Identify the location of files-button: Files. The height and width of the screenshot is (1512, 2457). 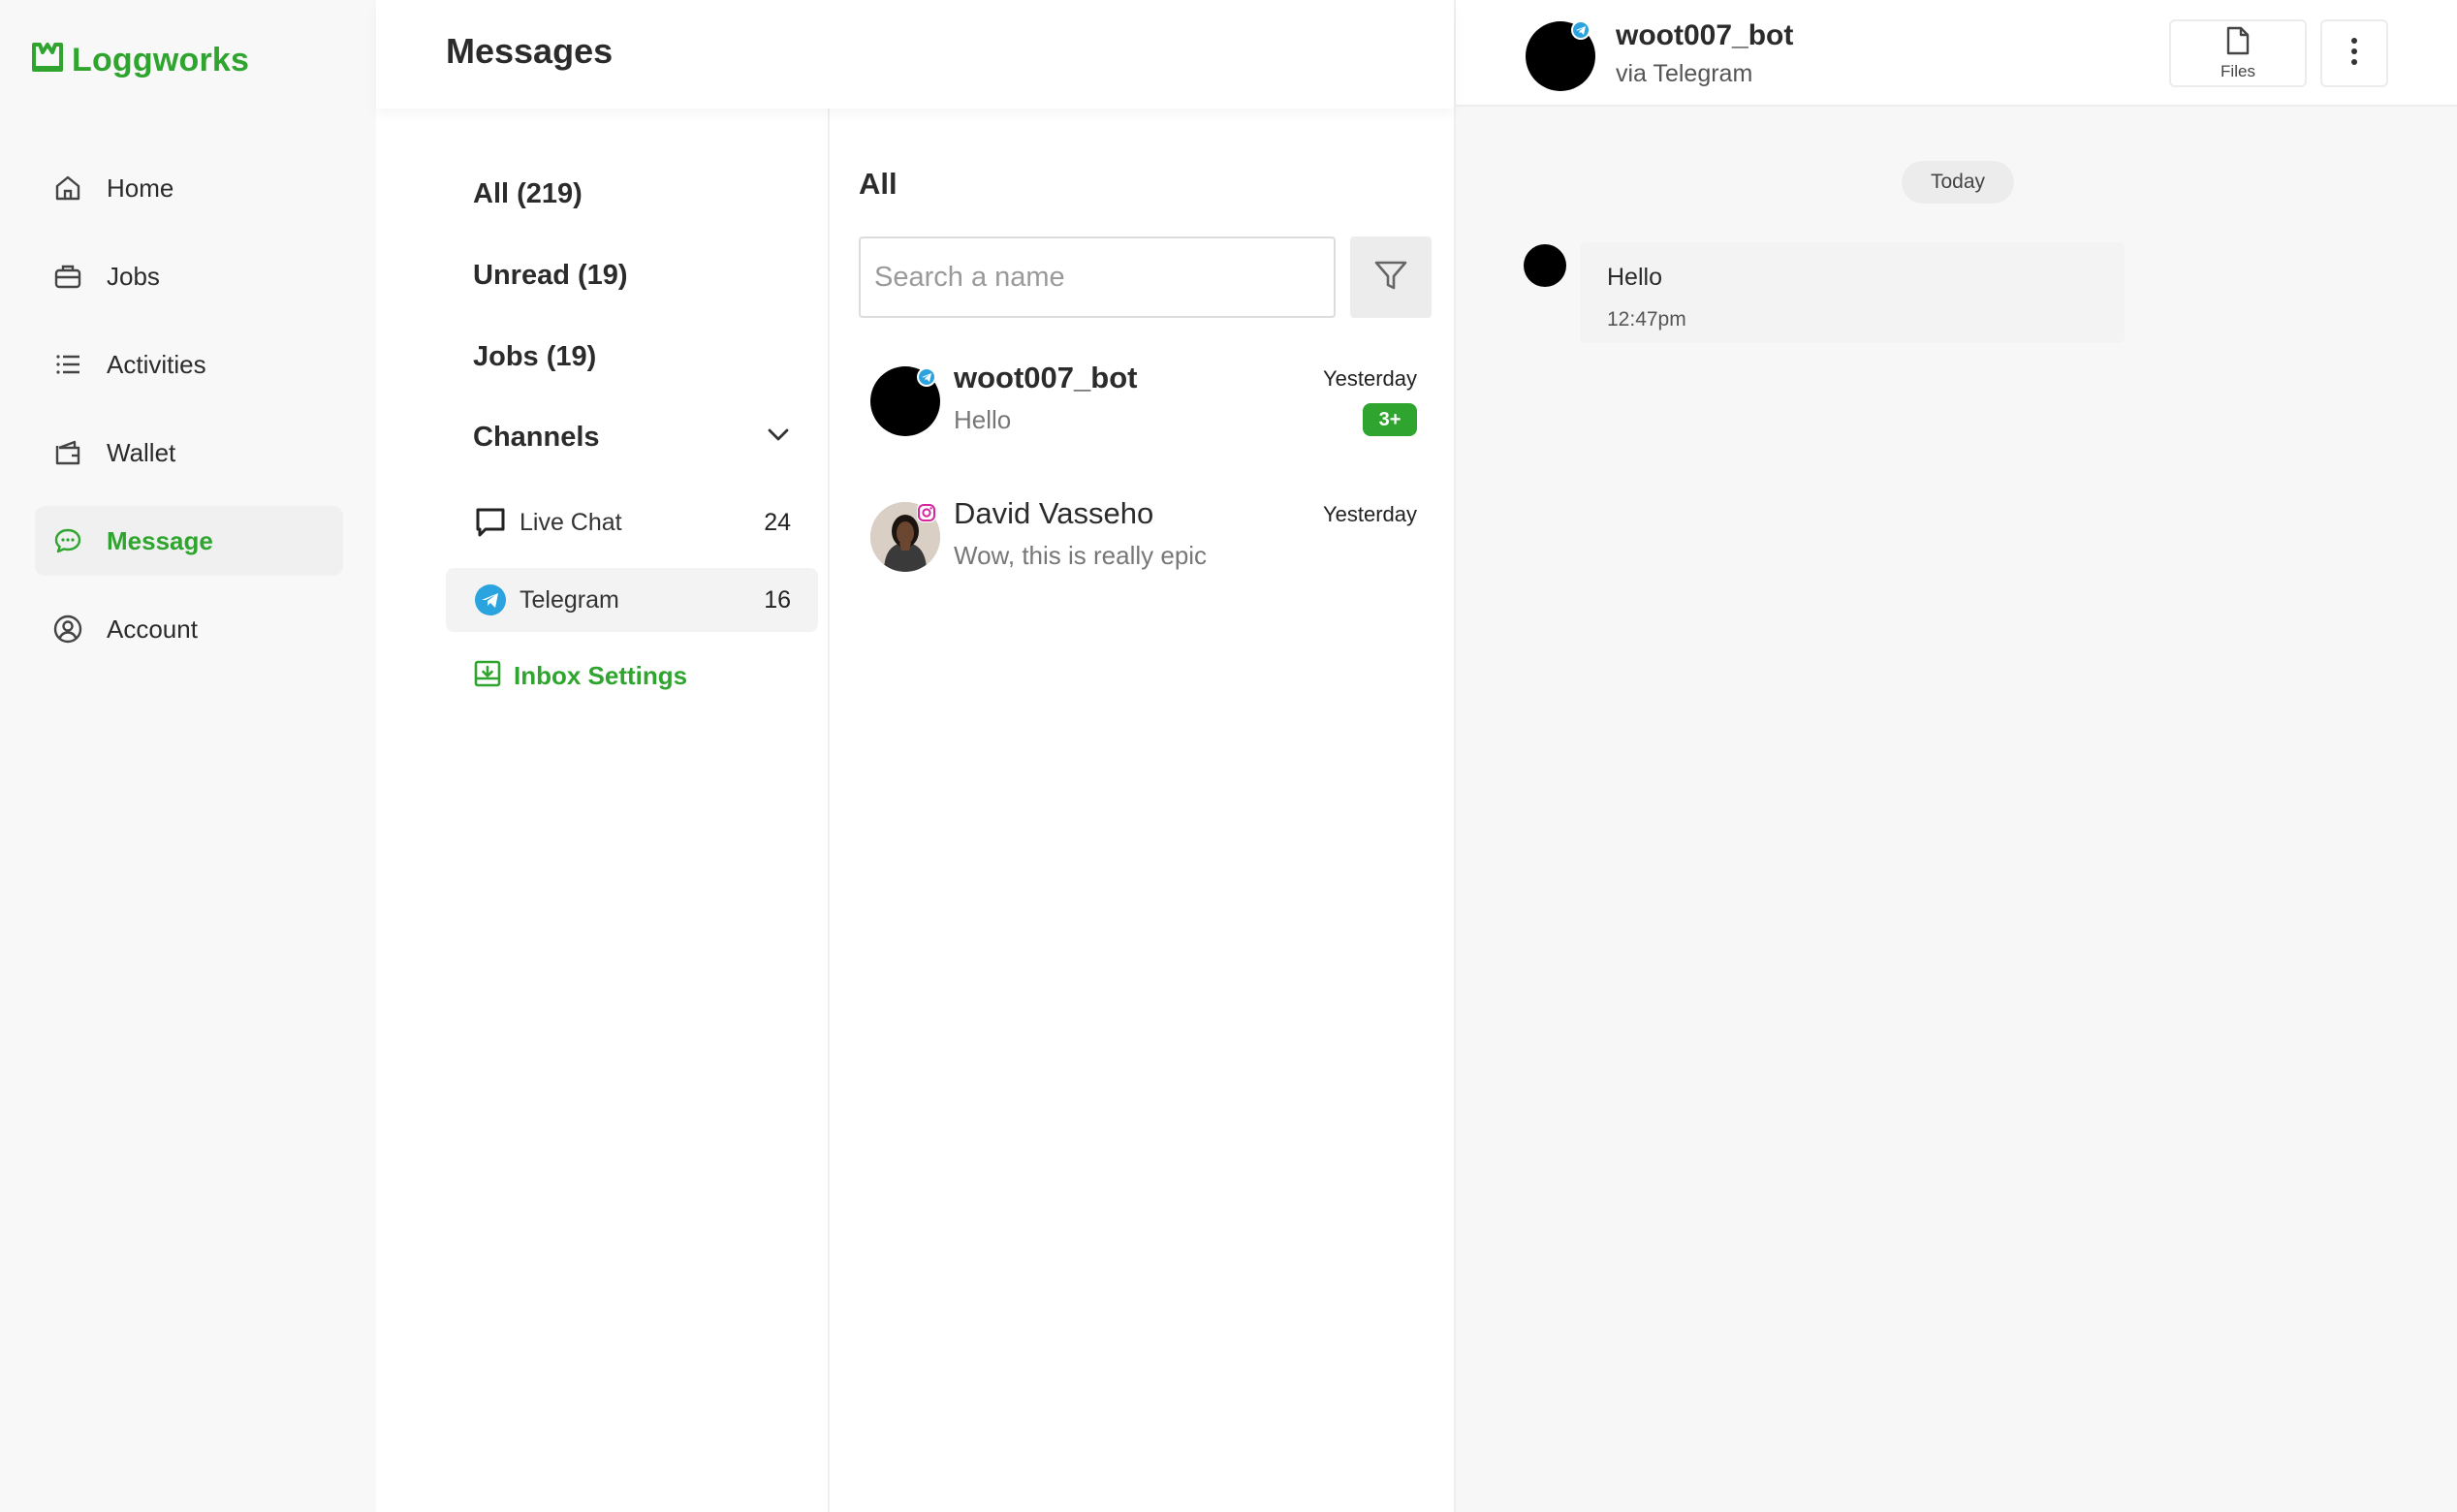
(2238, 53).